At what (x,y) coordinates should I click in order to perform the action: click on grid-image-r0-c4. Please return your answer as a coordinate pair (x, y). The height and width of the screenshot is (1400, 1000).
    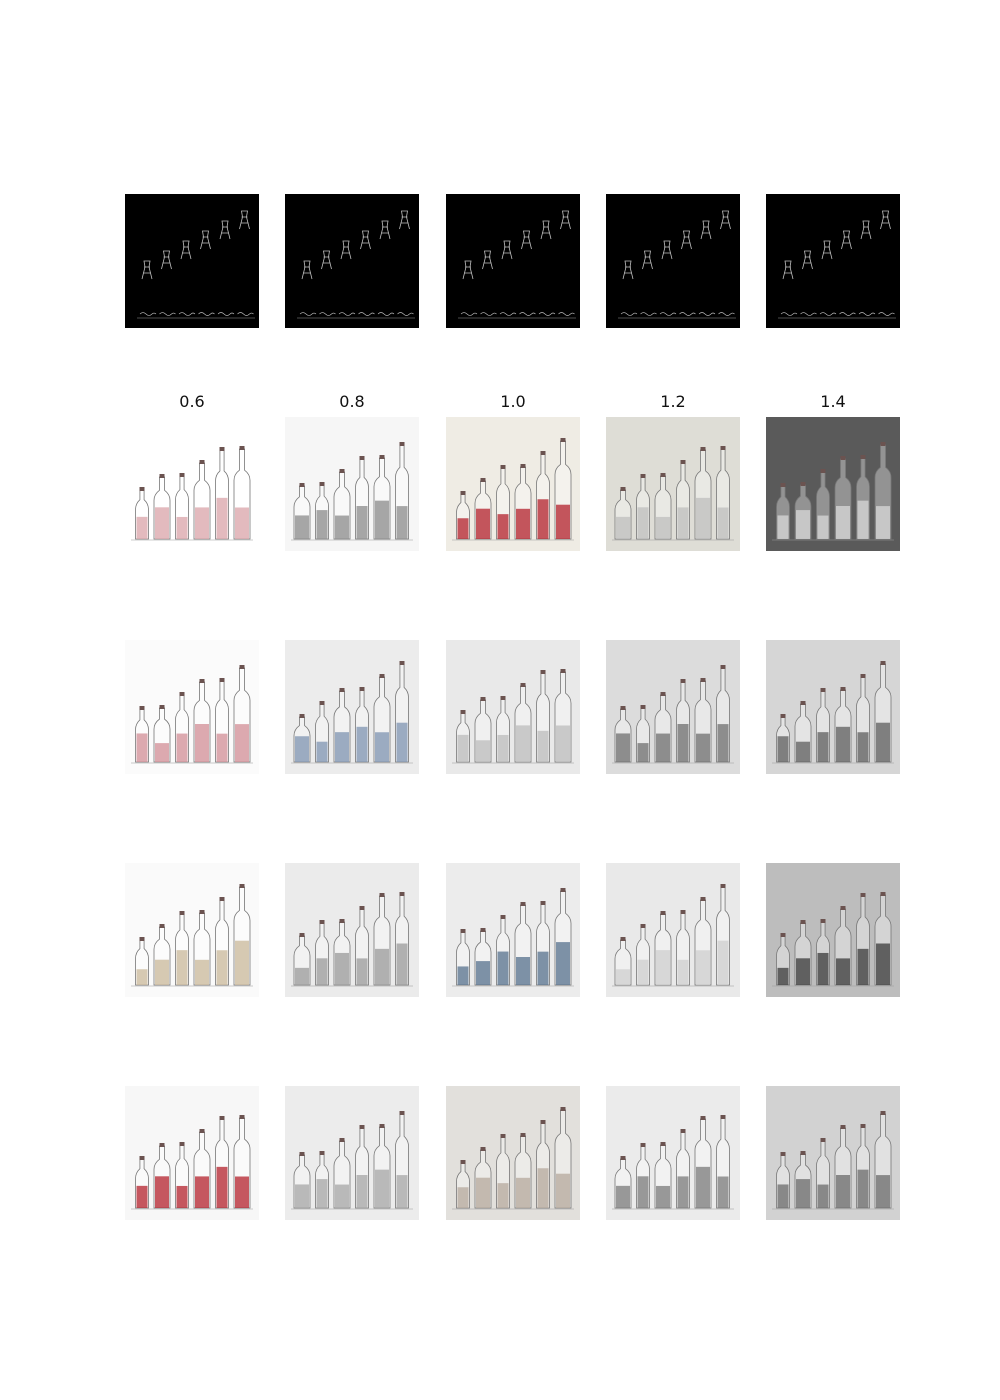
    Looking at the image, I should click on (833, 261).